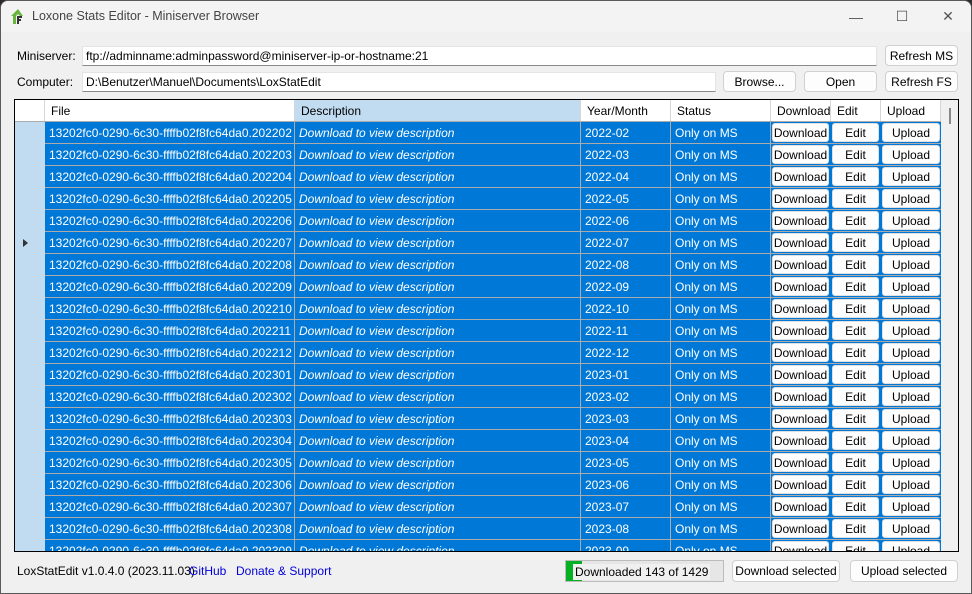  Describe the element at coordinates (626, 110) in the screenshot. I see `column-header-year-month: Year/Month` at that location.